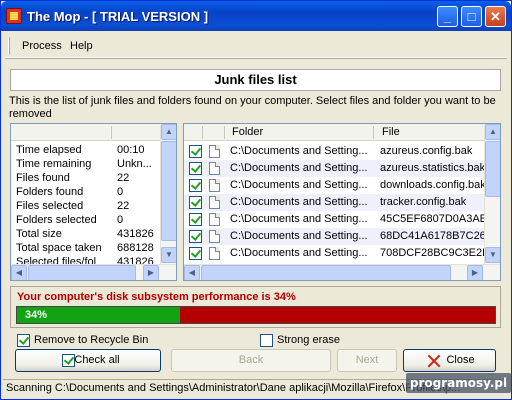  I want to click on column-file: File, so click(391, 132).